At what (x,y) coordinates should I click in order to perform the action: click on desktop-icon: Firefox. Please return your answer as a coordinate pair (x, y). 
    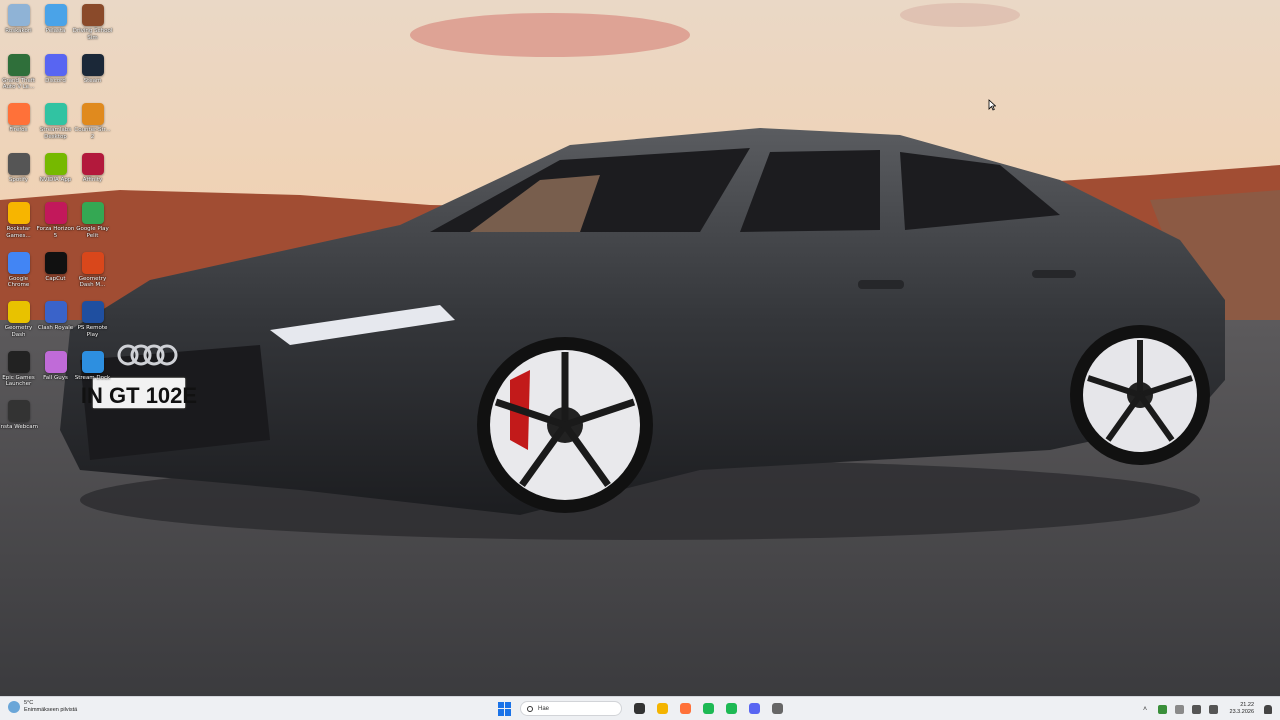
    Looking at the image, I should click on (18, 118).